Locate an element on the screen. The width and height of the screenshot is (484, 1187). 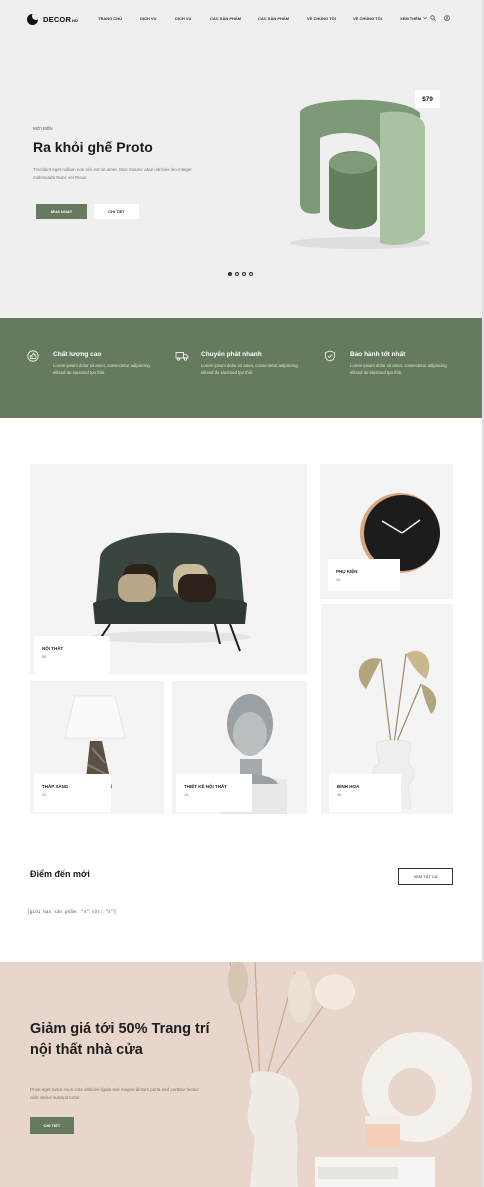
nav-item-products-2: CÁC SẢN PHẨM is located at coordinates (273, 18).